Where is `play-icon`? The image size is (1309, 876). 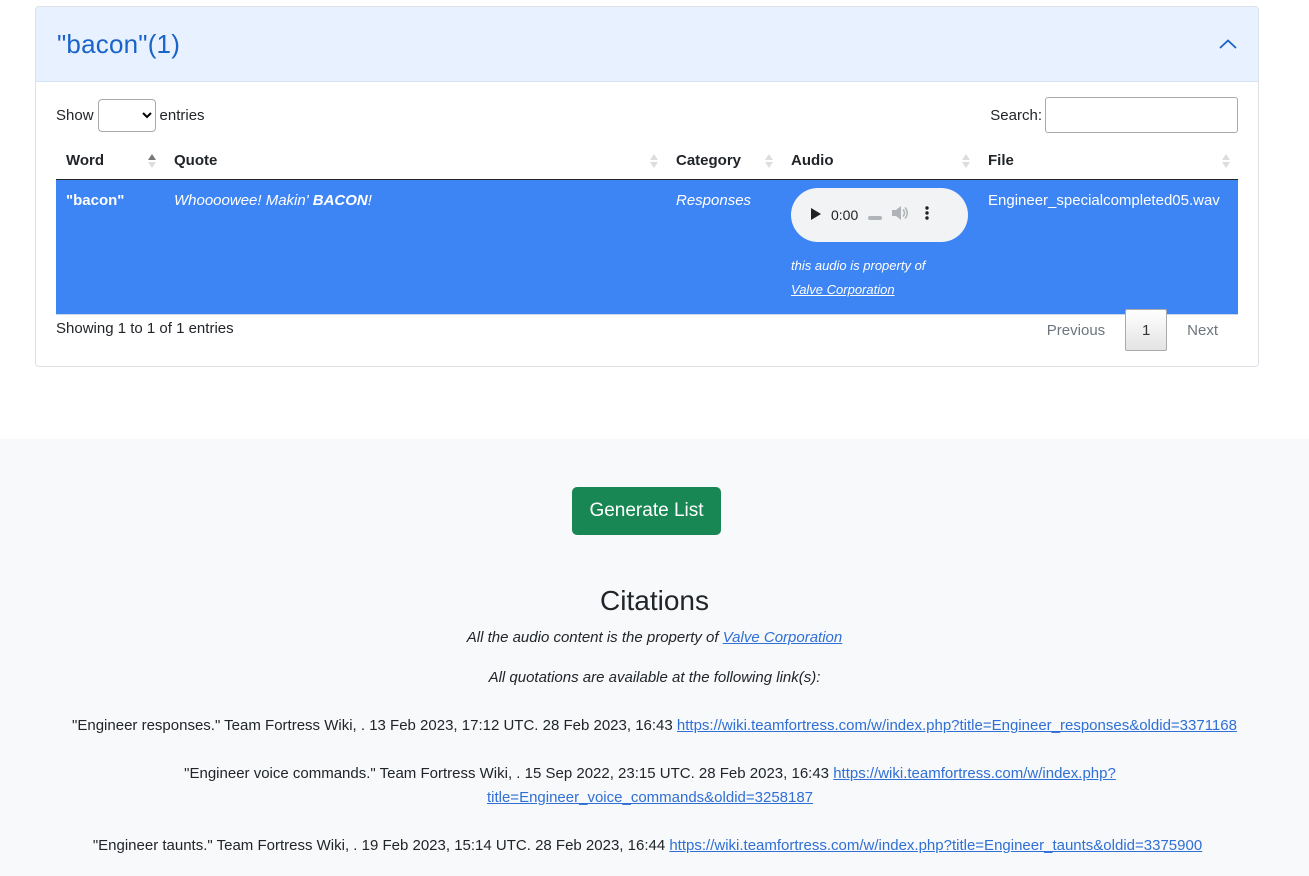 play-icon is located at coordinates (816, 215).